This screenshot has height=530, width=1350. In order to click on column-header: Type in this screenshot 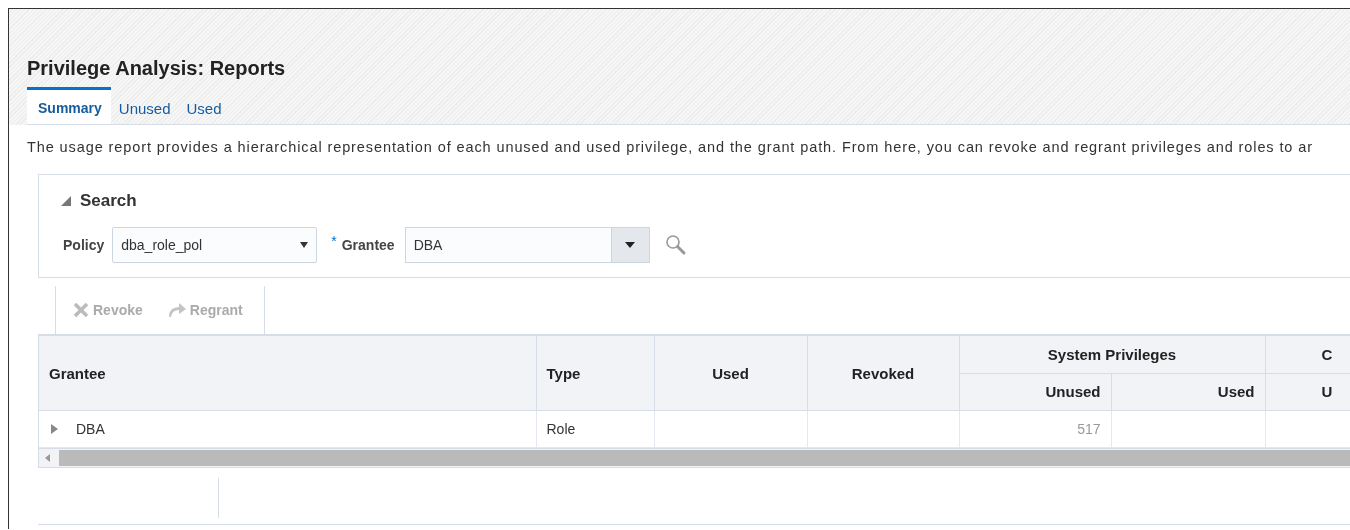, I will do `click(595, 373)`.